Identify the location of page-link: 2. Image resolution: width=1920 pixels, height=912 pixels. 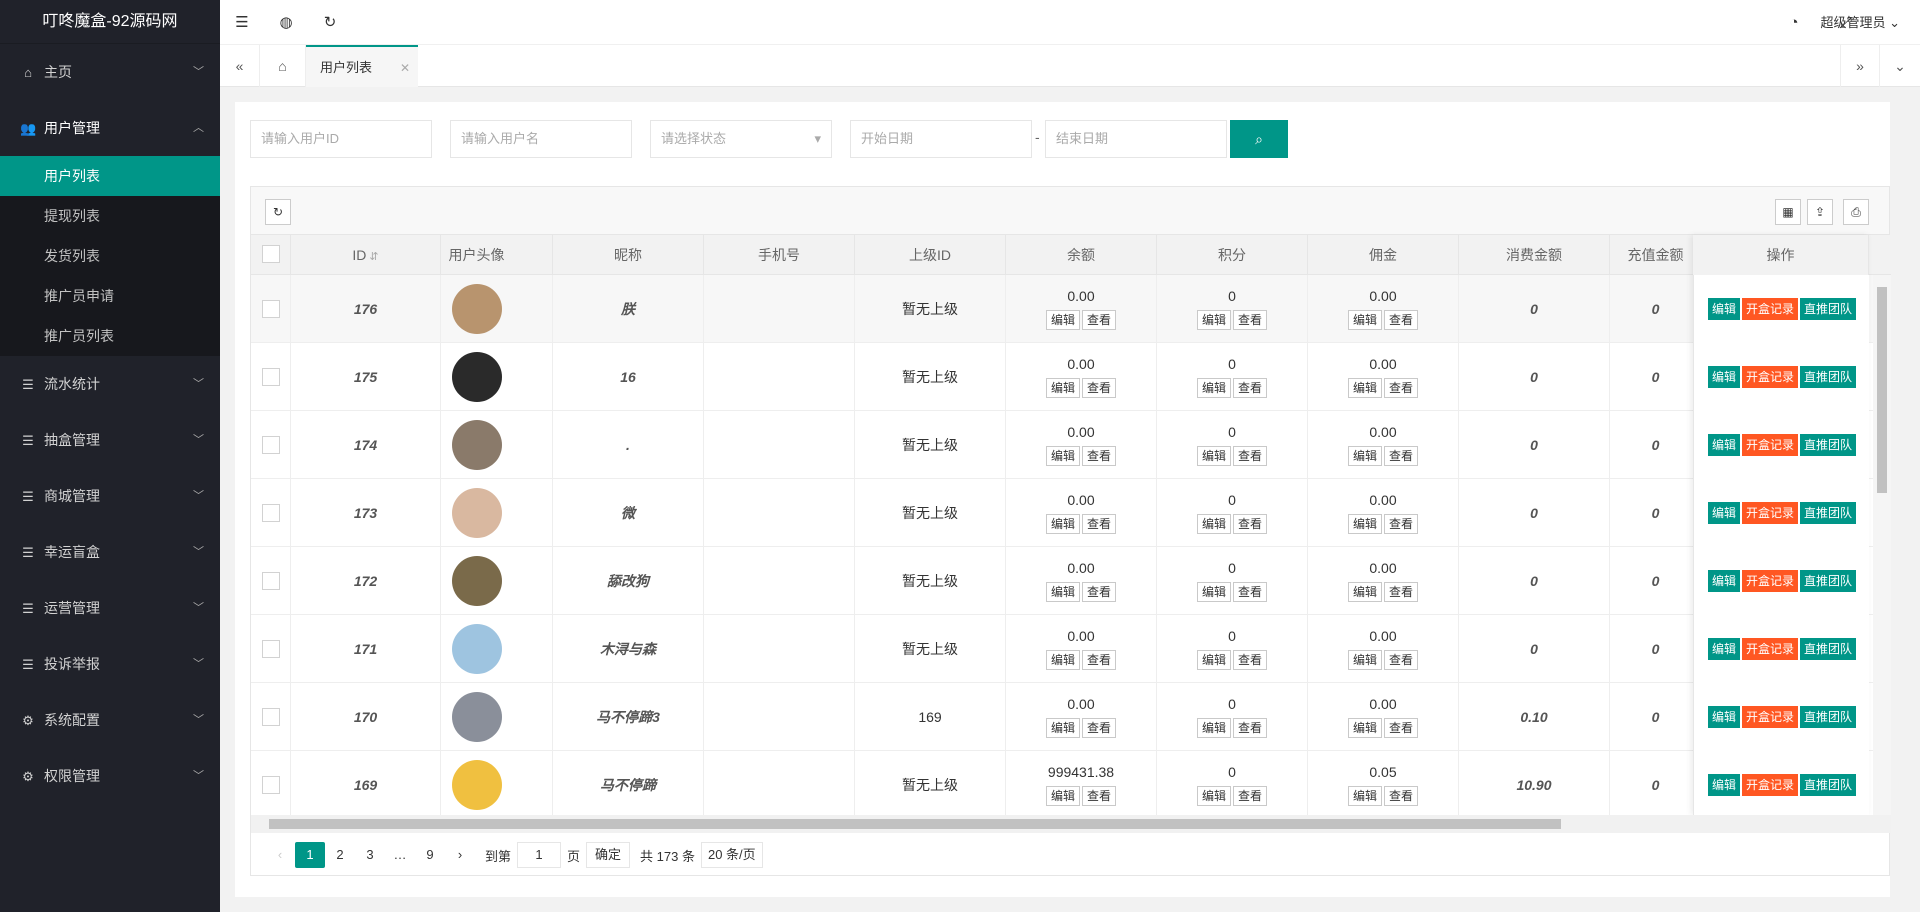
(340, 855).